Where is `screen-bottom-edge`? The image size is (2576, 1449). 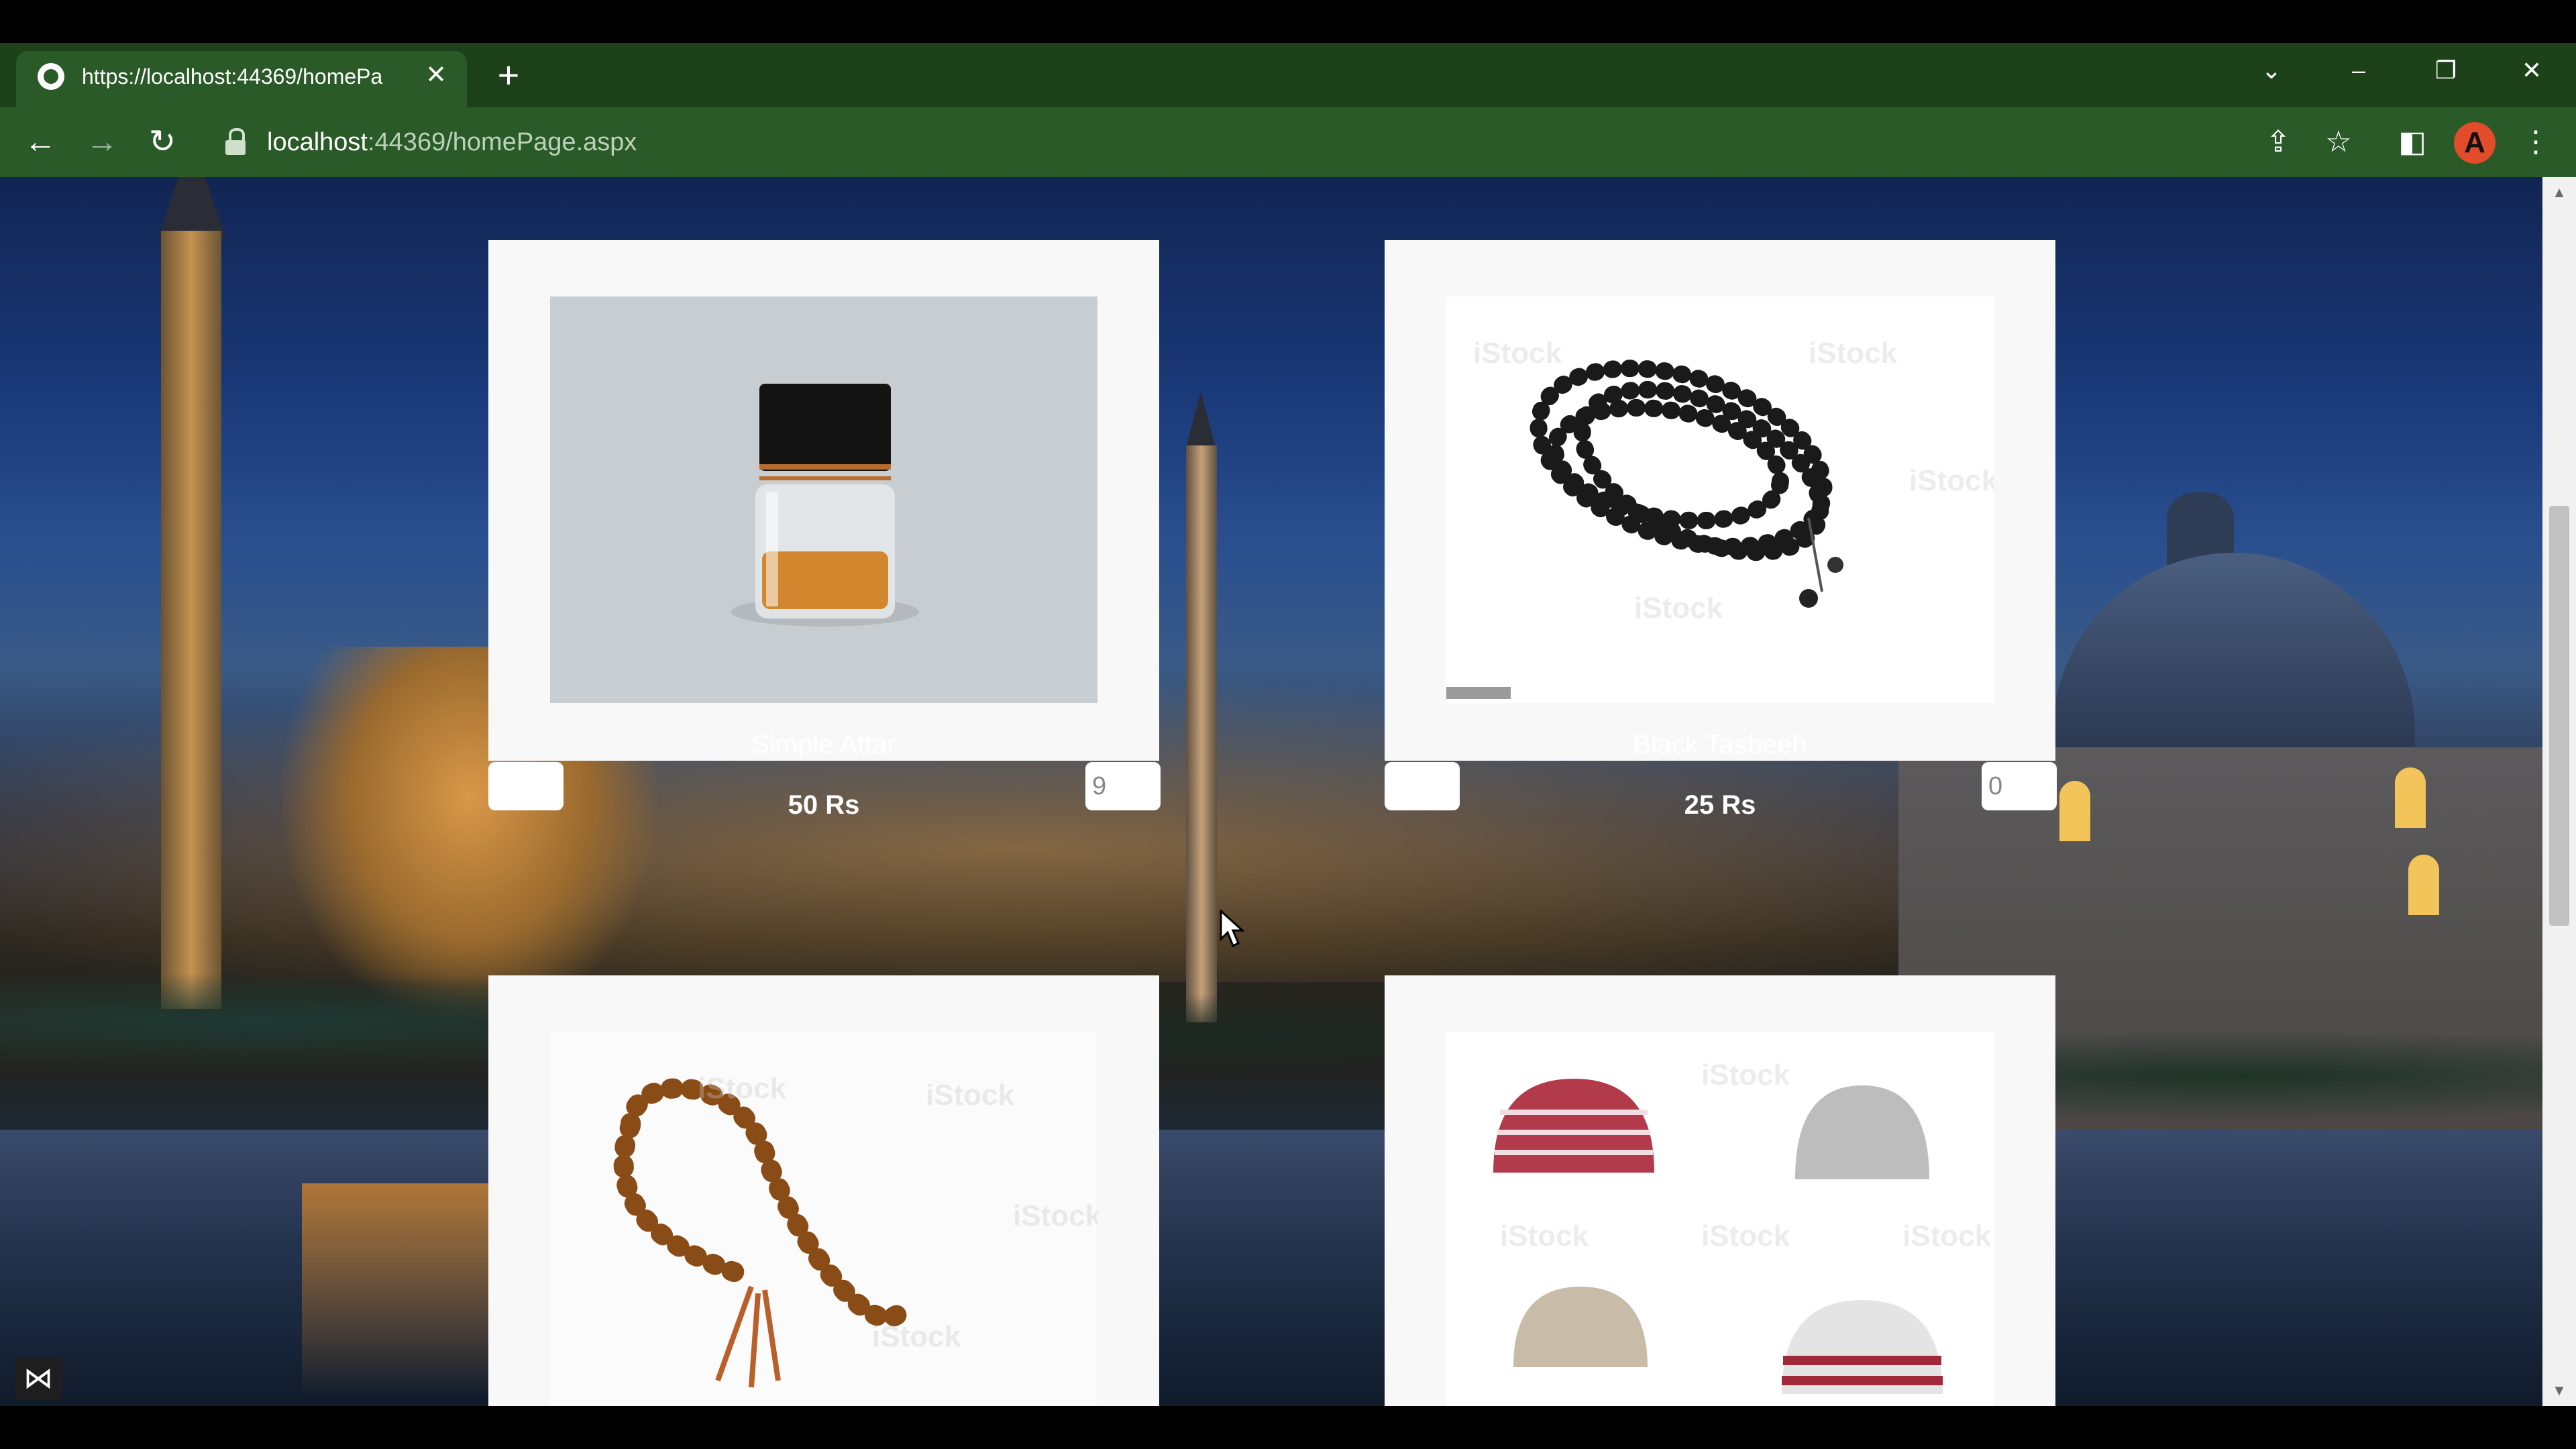 screen-bottom-edge is located at coordinates (1288, 1427).